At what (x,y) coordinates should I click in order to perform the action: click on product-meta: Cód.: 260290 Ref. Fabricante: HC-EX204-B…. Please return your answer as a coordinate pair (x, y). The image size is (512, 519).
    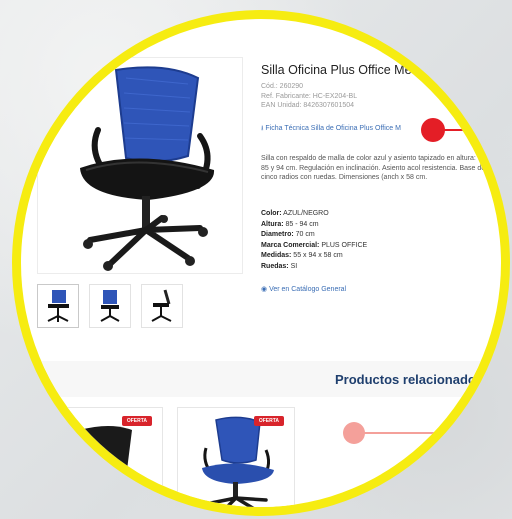
    Looking at the image, I should click on (309, 96).